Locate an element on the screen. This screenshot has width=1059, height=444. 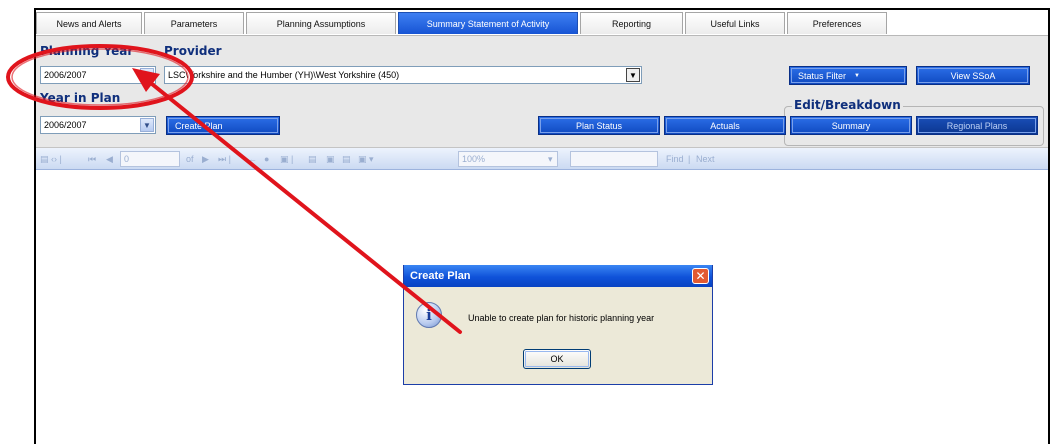
page-number-value: 0 is located at coordinates (127, 159).